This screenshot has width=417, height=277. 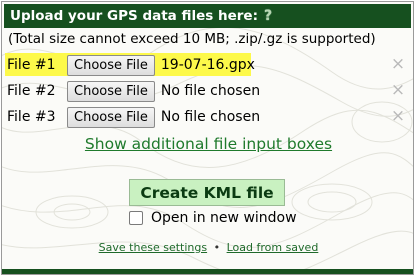 What do you see at coordinates (207, 271) in the screenshot?
I see `bottom-bar` at bounding box center [207, 271].